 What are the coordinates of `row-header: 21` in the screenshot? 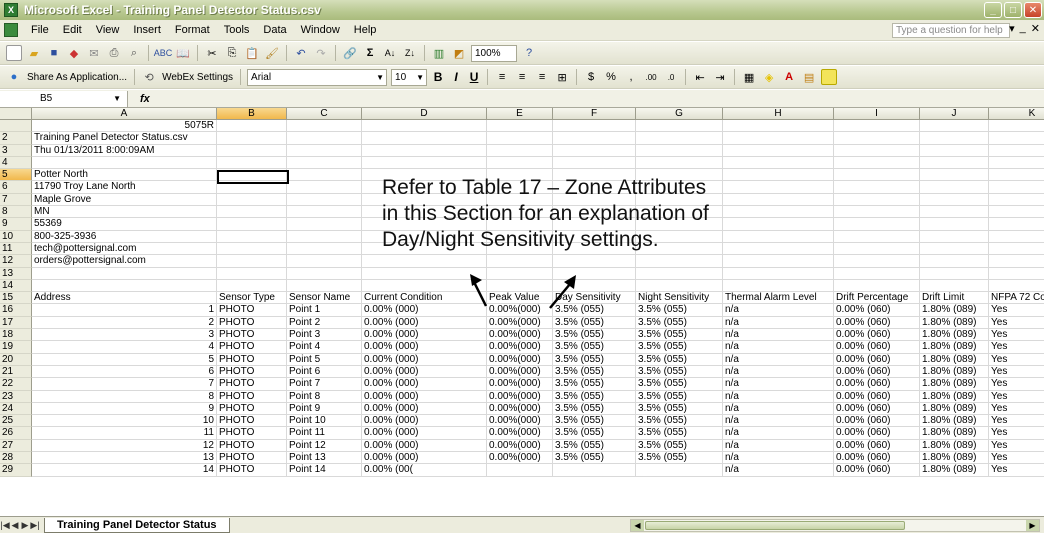 It's located at (16, 372).